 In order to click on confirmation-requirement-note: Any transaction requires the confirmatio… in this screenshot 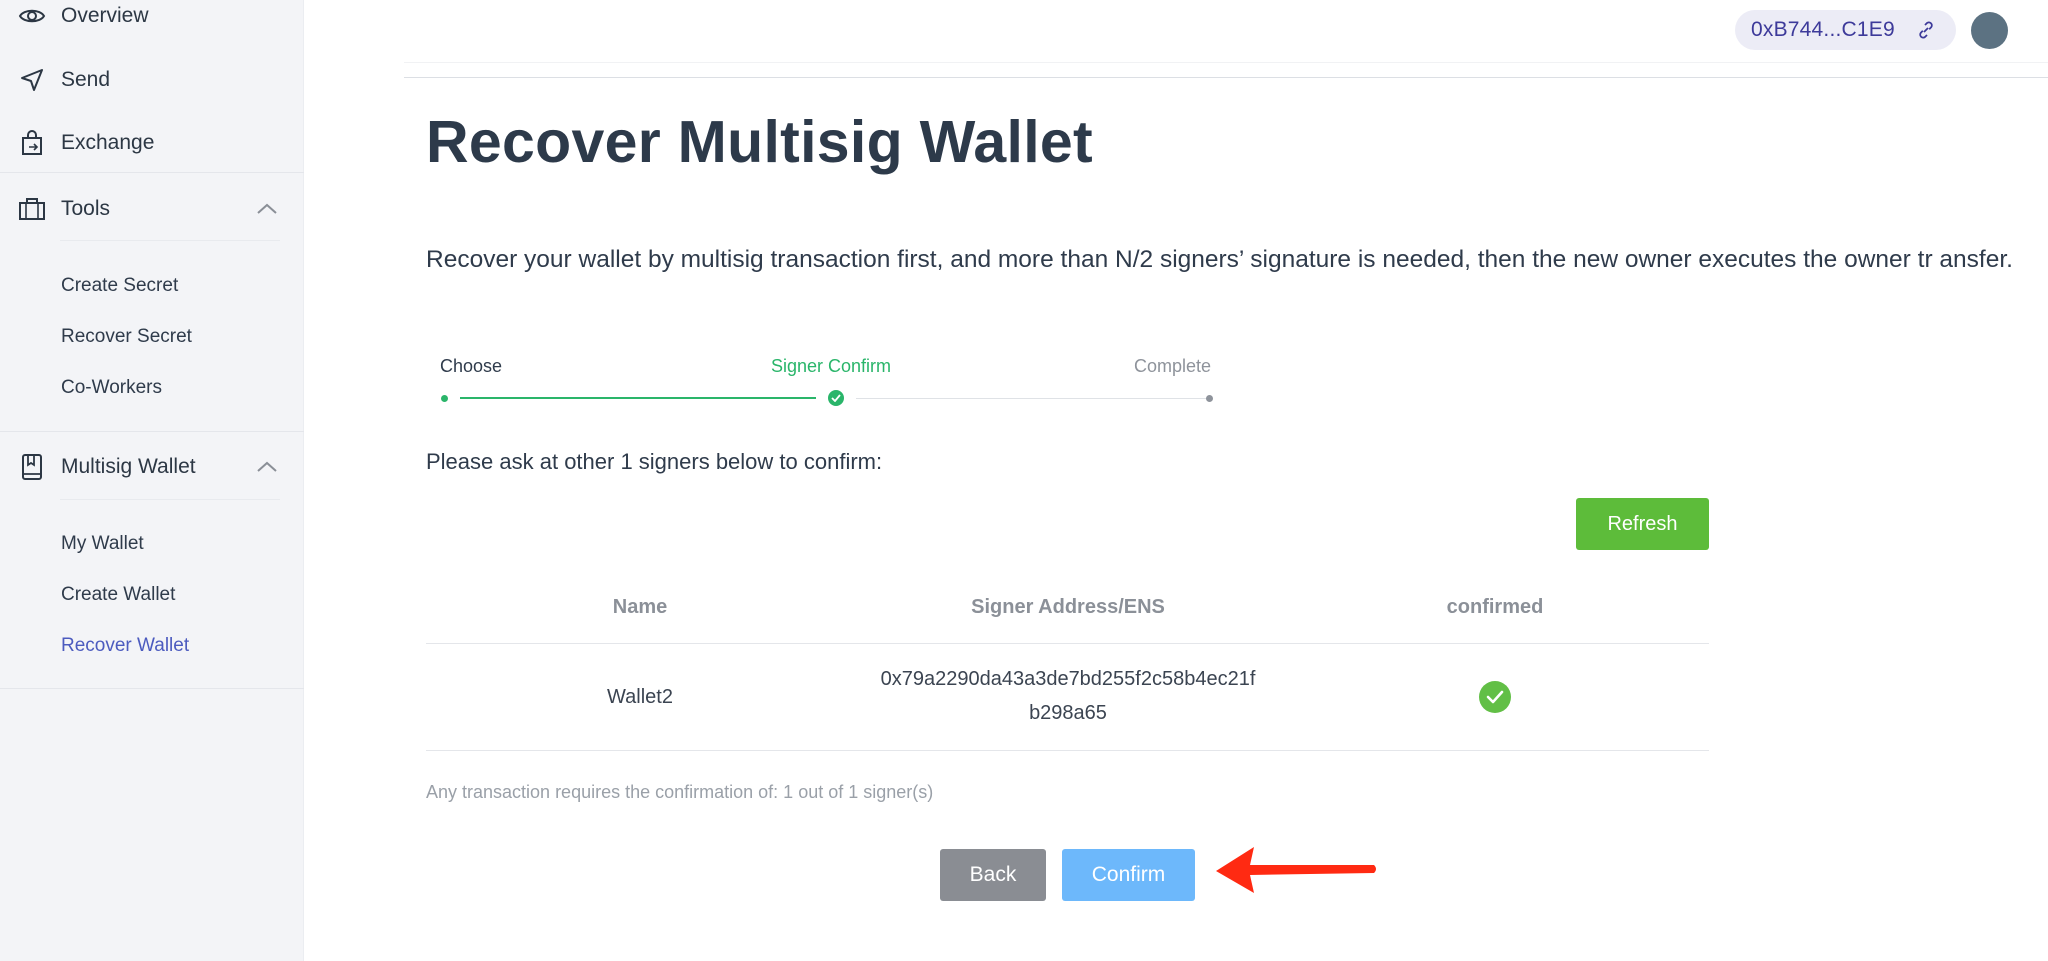, I will do `click(680, 792)`.